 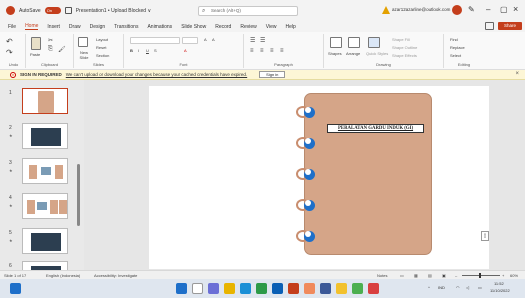 What do you see at coordinates (416, 275) in the screenshot?
I see `slide-sorter-icon: ▦` at bounding box center [416, 275].